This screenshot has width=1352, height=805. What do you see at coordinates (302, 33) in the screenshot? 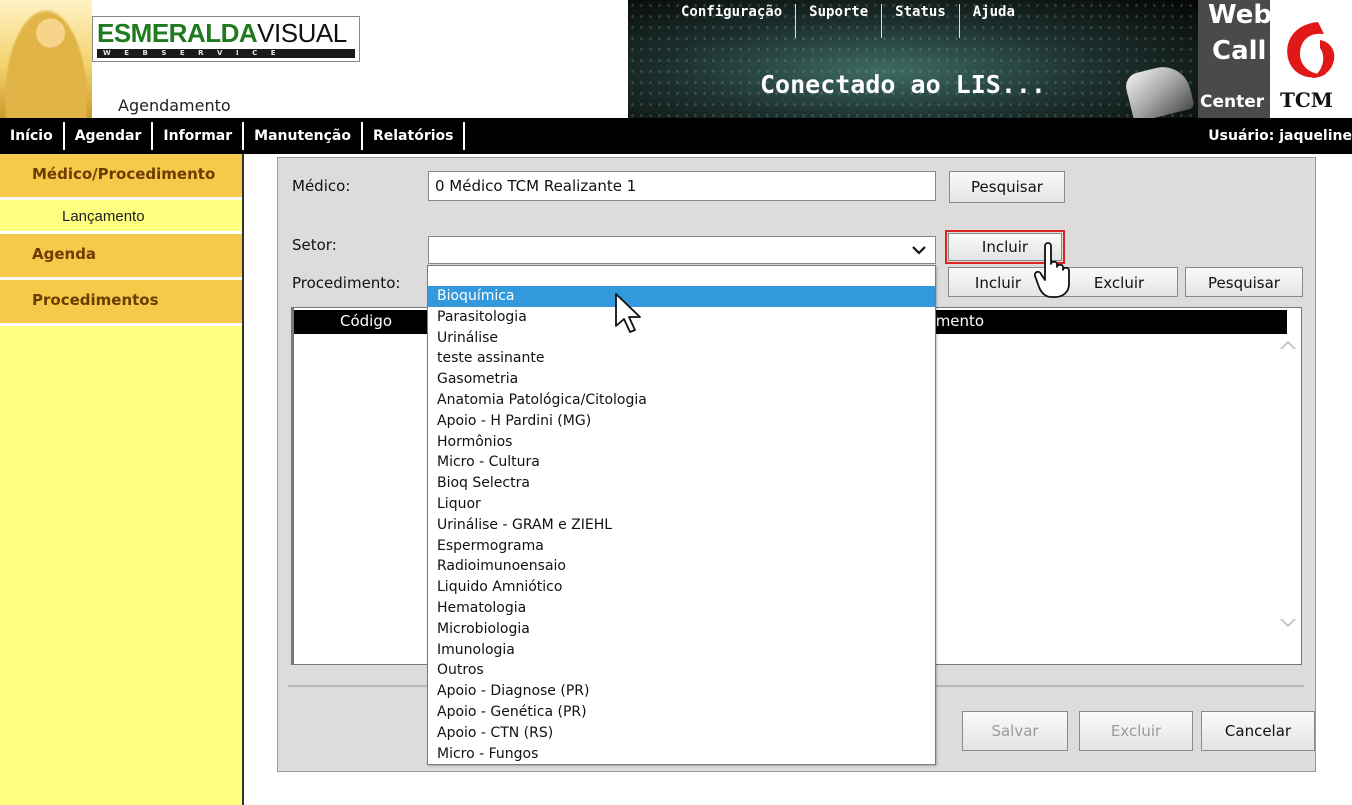
I see `logo-brand-light: VISUAL` at bounding box center [302, 33].